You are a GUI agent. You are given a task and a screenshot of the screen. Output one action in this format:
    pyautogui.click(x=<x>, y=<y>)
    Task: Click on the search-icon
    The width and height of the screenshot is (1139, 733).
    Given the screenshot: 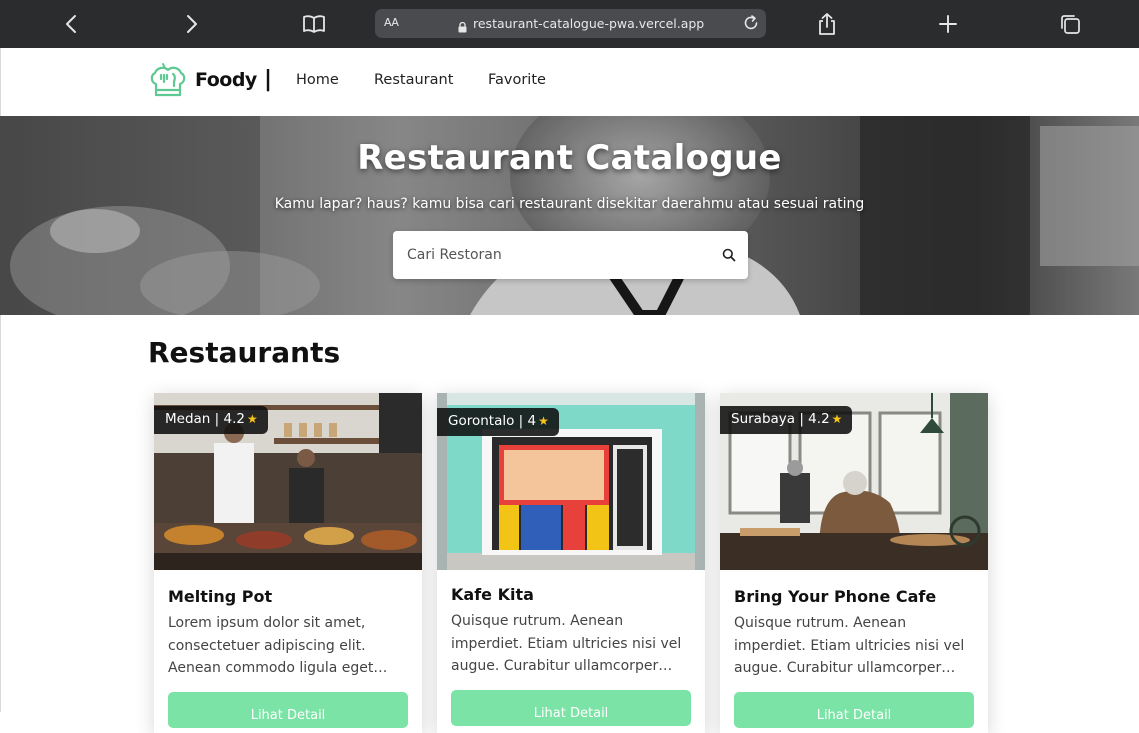 What is the action you would take?
    pyautogui.click(x=729, y=256)
    